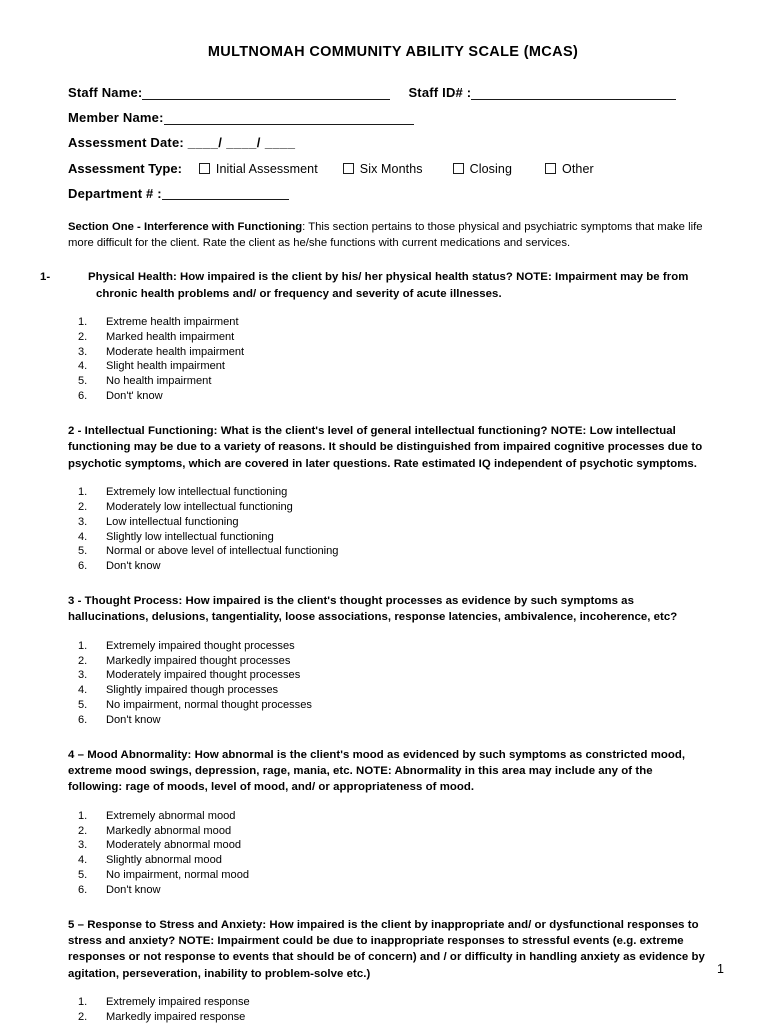  I want to click on checkbox-label: Closing, so click(490, 169).